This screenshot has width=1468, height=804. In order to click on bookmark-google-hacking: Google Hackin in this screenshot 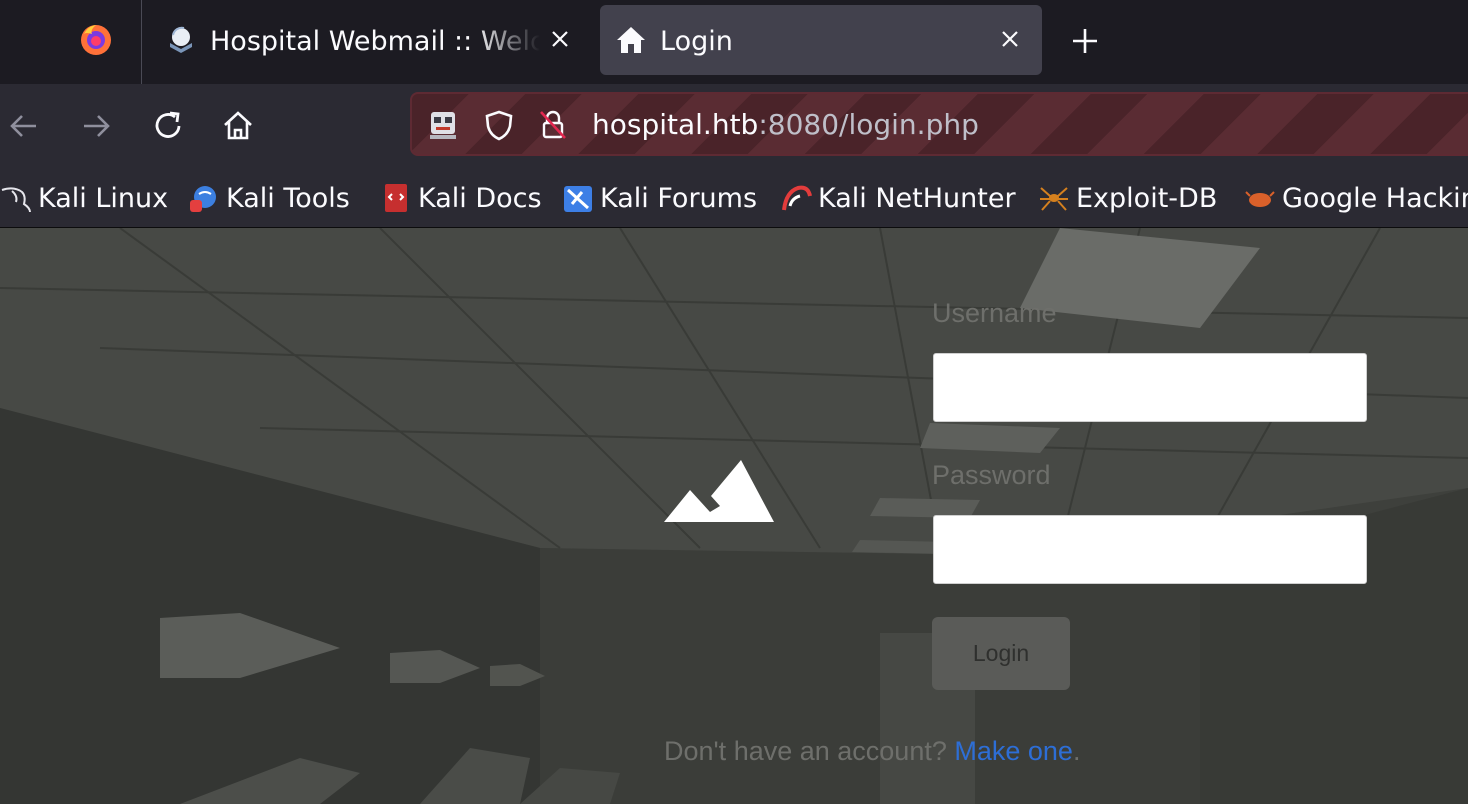, I will do `click(1356, 198)`.